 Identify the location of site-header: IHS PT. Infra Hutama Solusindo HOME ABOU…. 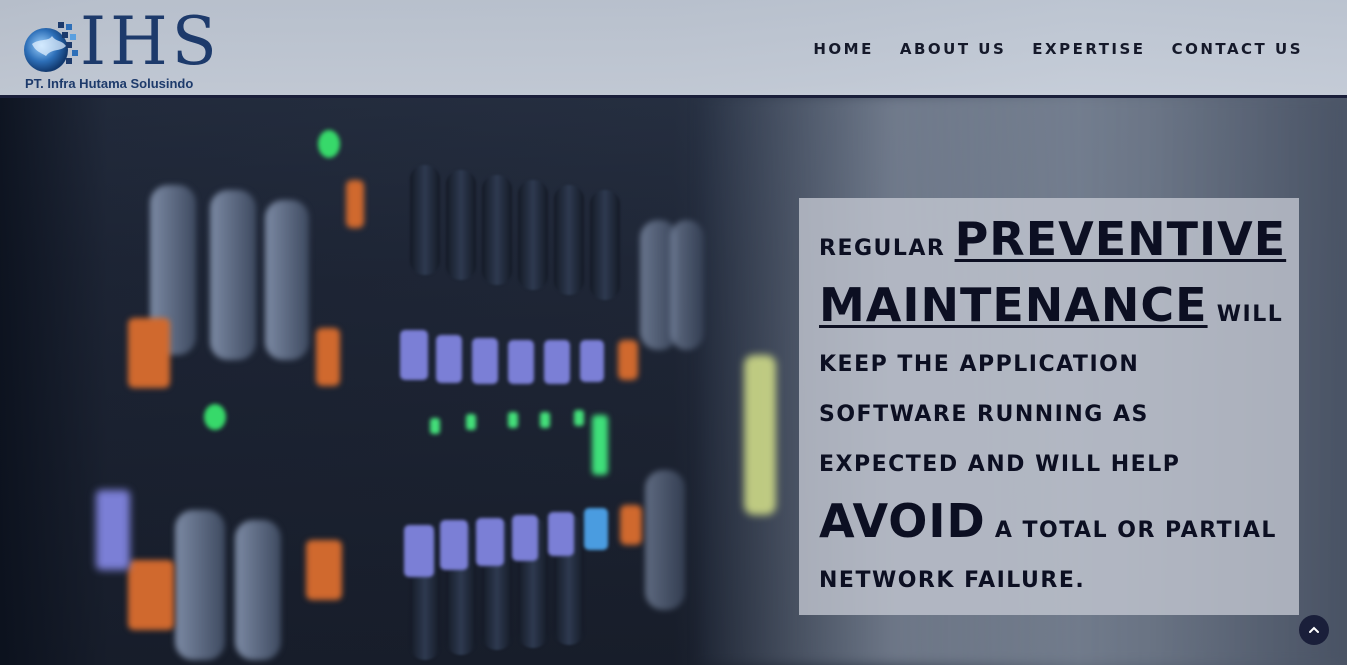
(673, 49).